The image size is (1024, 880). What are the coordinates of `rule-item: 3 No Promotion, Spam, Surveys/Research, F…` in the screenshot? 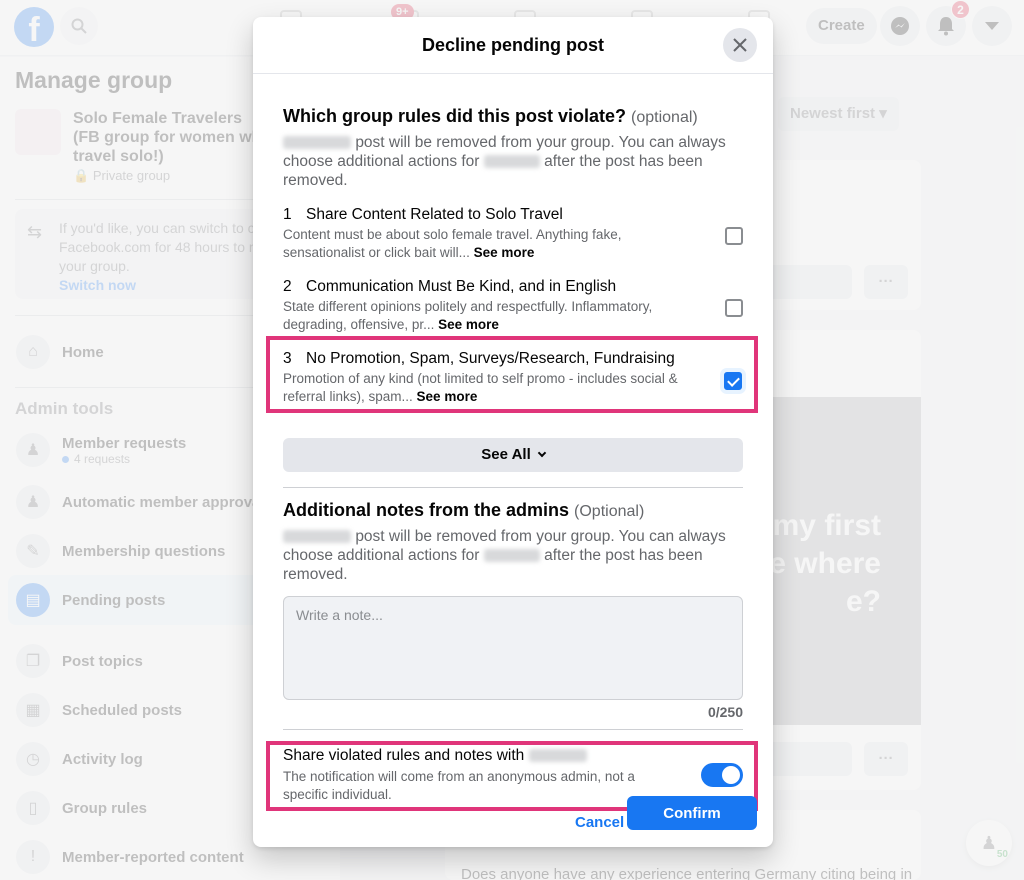 It's located at (513, 378).